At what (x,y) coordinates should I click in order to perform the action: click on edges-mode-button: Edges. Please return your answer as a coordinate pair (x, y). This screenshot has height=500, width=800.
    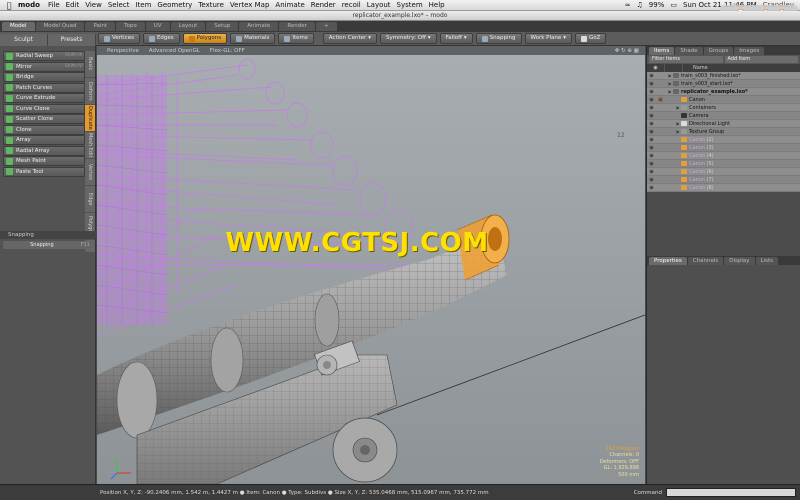
    Looking at the image, I should click on (161, 38).